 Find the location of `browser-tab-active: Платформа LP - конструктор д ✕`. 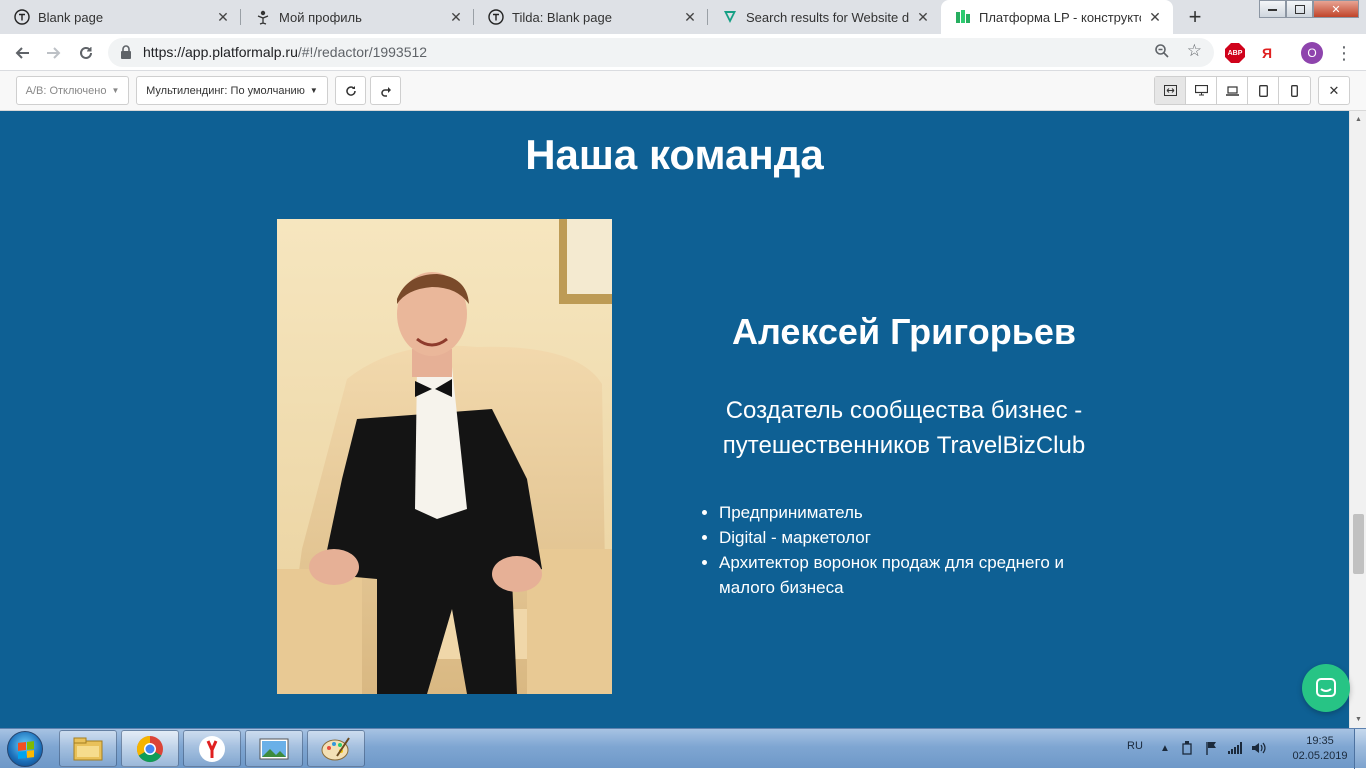

browser-tab-active: Платформа LP - конструктор д ✕ is located at coordinates (1057, 17).